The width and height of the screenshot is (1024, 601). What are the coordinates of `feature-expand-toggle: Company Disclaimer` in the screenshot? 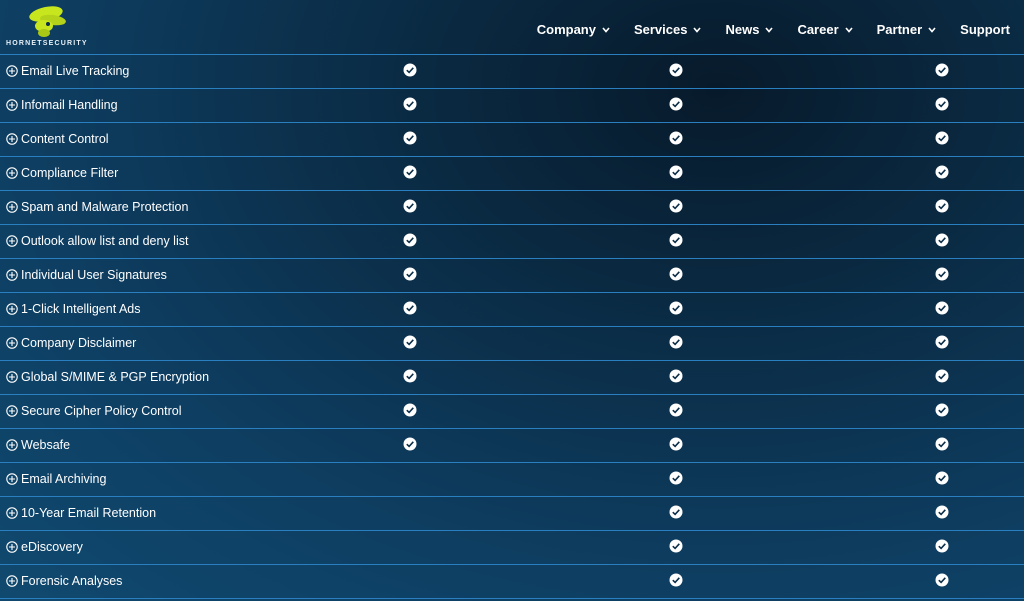 It's located at (71, 343).